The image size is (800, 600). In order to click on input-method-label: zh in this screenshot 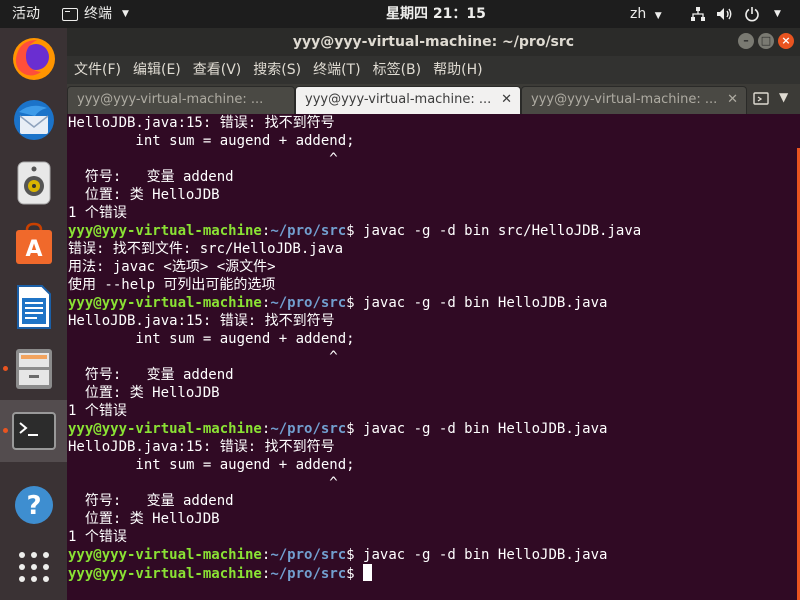, I will do `click(638, 14)`.